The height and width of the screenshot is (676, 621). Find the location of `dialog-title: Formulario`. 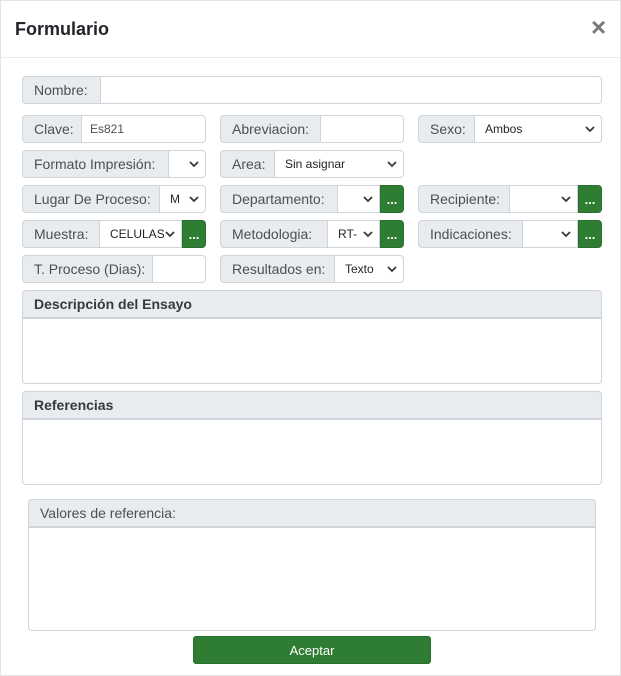

dialog-title: Formulario is located at coordinates (62, 29).